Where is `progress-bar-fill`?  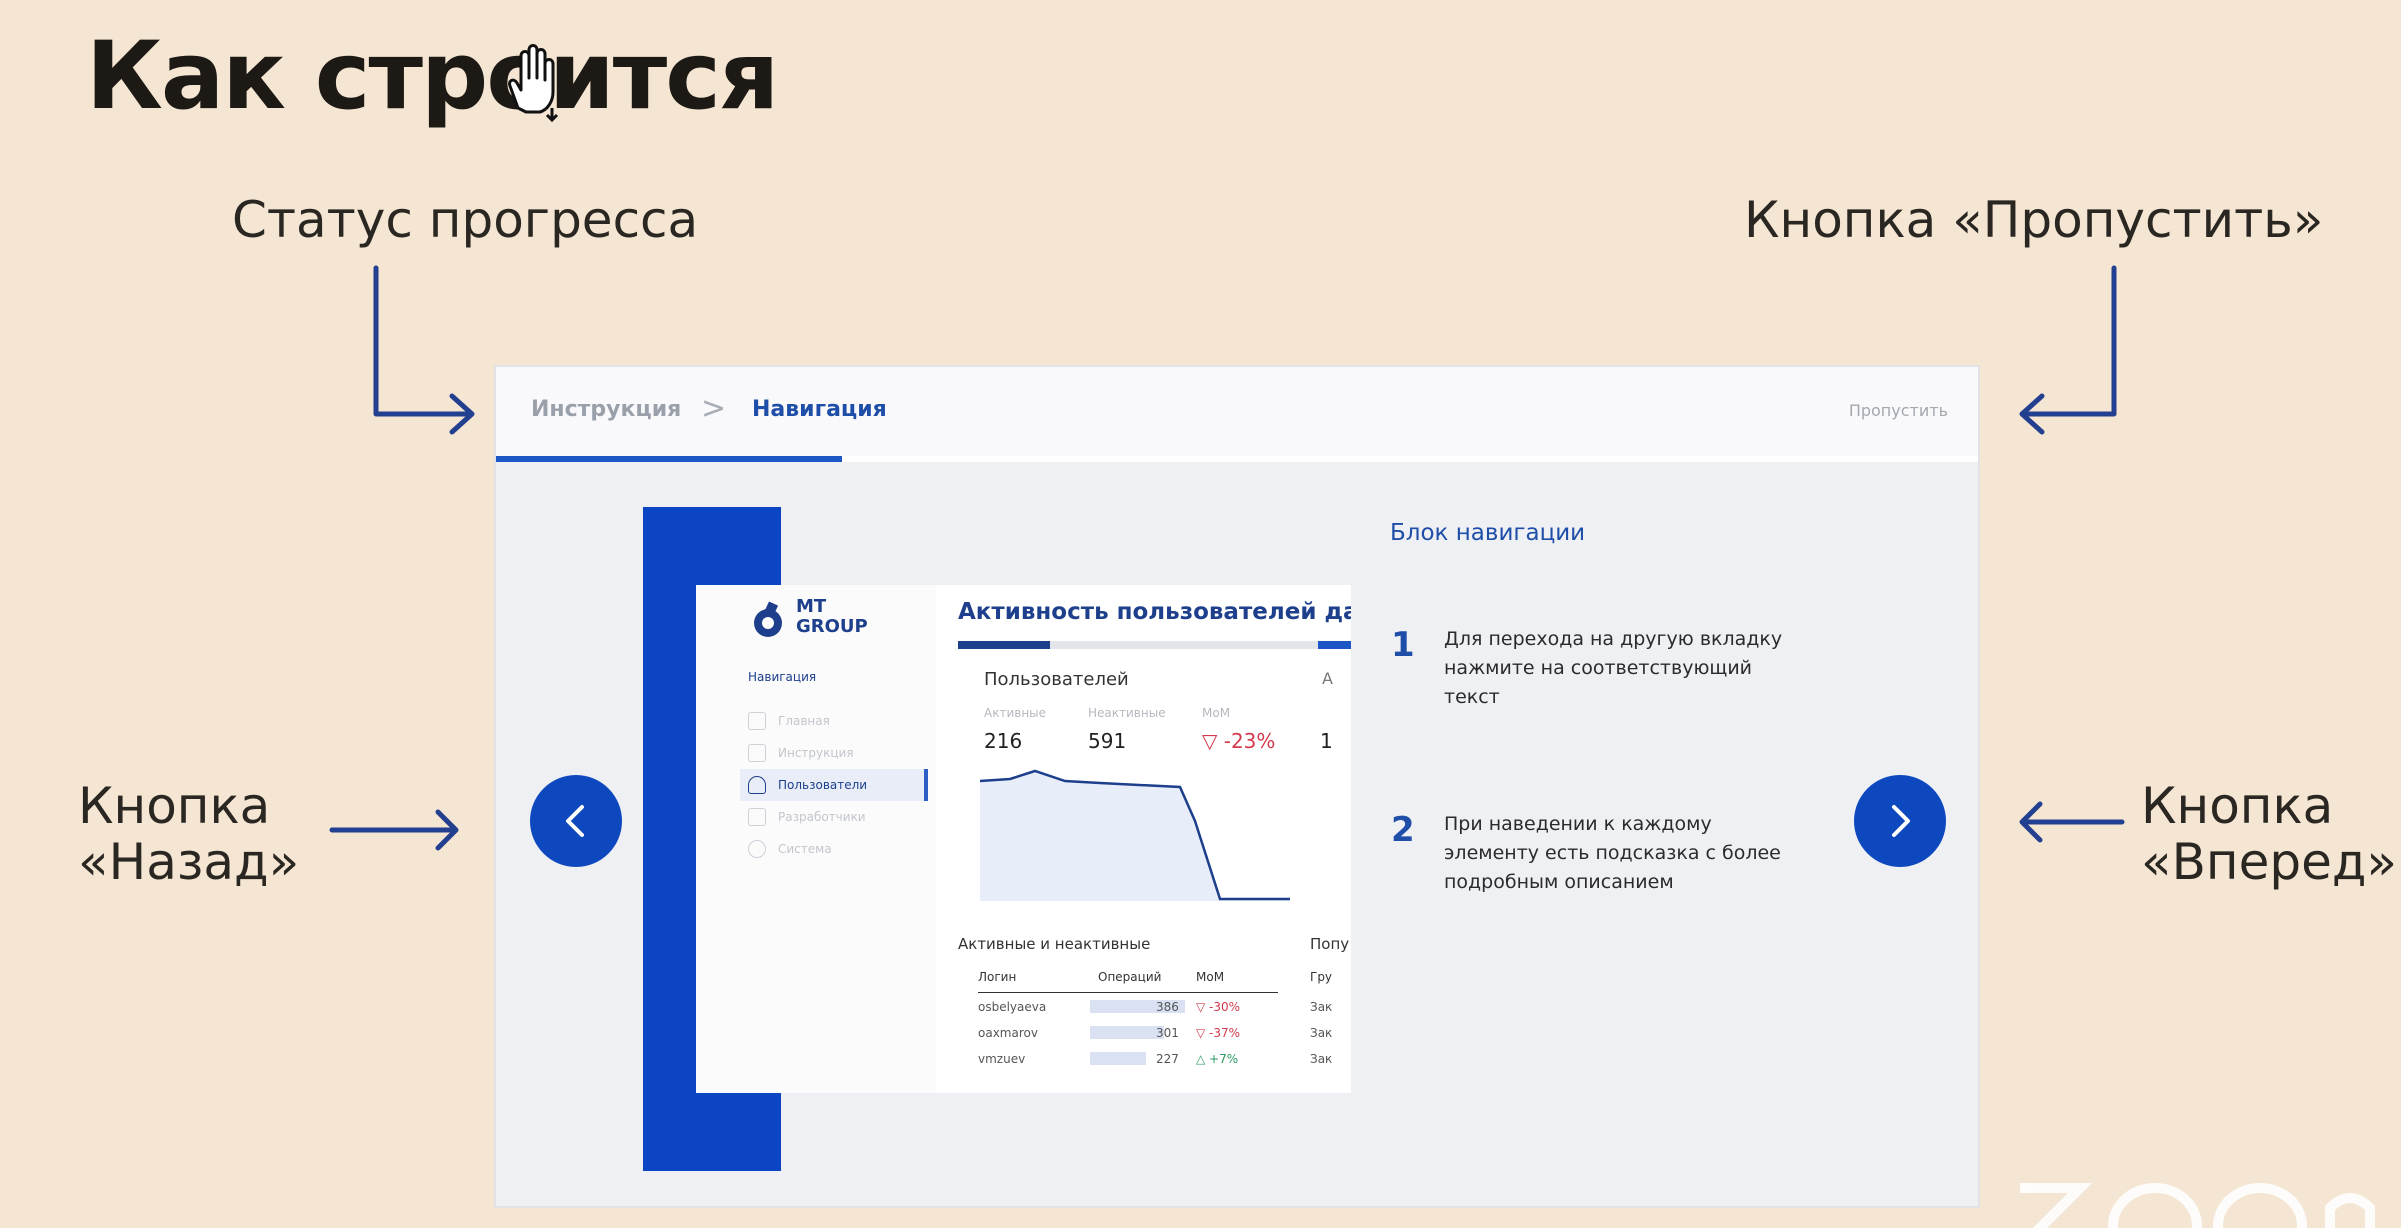 progress-bar-fill is located at coordinates (669, 459).